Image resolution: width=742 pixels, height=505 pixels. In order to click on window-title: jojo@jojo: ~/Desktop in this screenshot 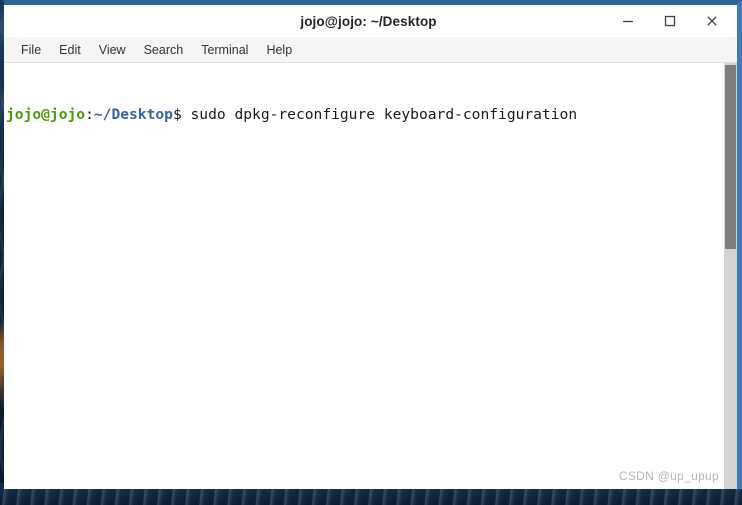, I will do `click(368, 21)`.